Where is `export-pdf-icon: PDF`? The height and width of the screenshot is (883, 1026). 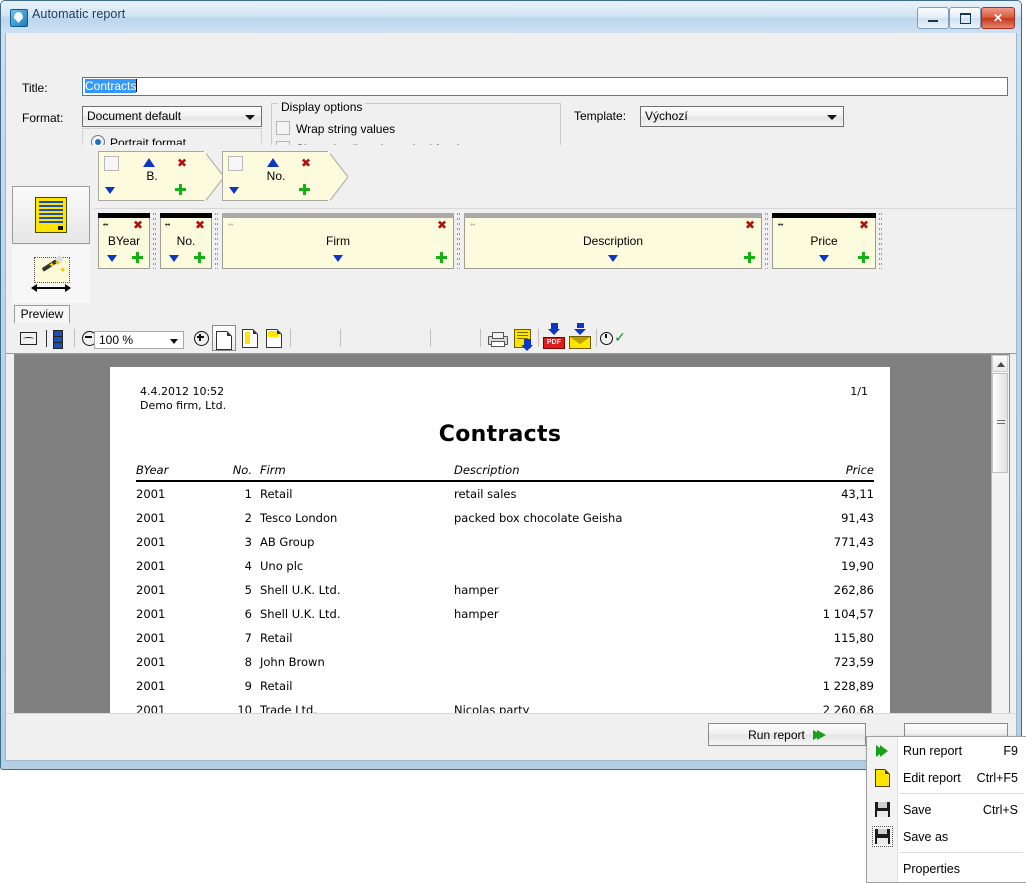 export-pdf-icon: PDF is located at coordinates (554, 336).